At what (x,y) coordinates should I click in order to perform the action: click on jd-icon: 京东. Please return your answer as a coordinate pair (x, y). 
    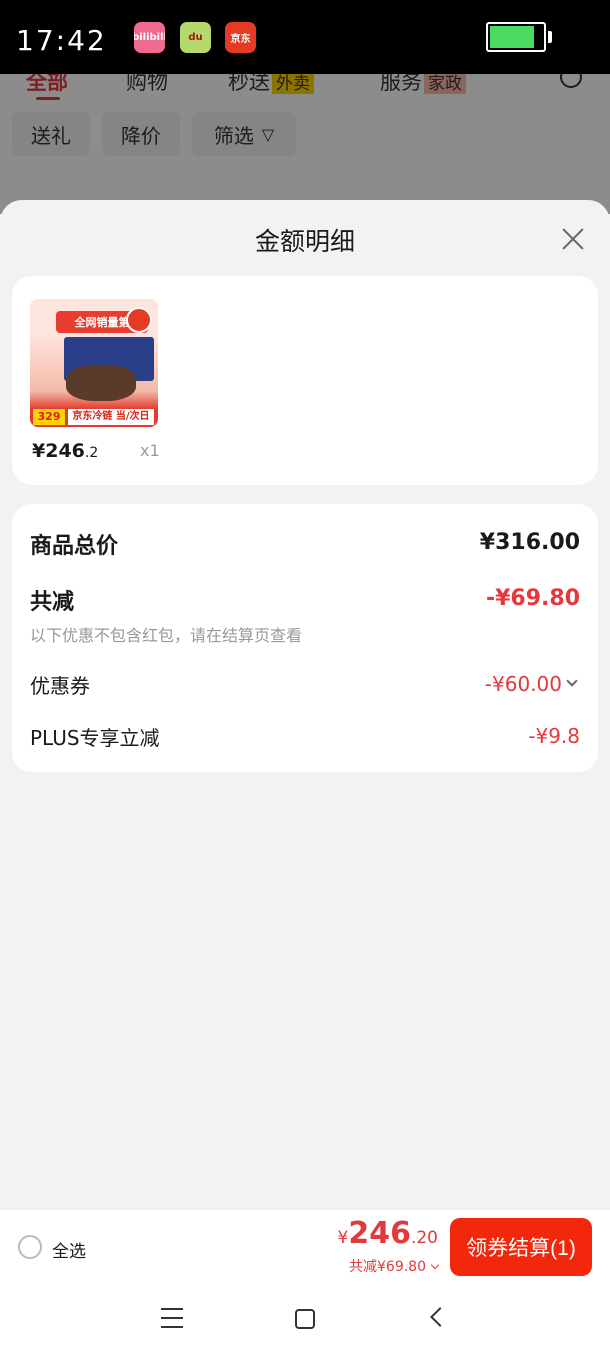
    Looking at the image, I should click on (240, 37).